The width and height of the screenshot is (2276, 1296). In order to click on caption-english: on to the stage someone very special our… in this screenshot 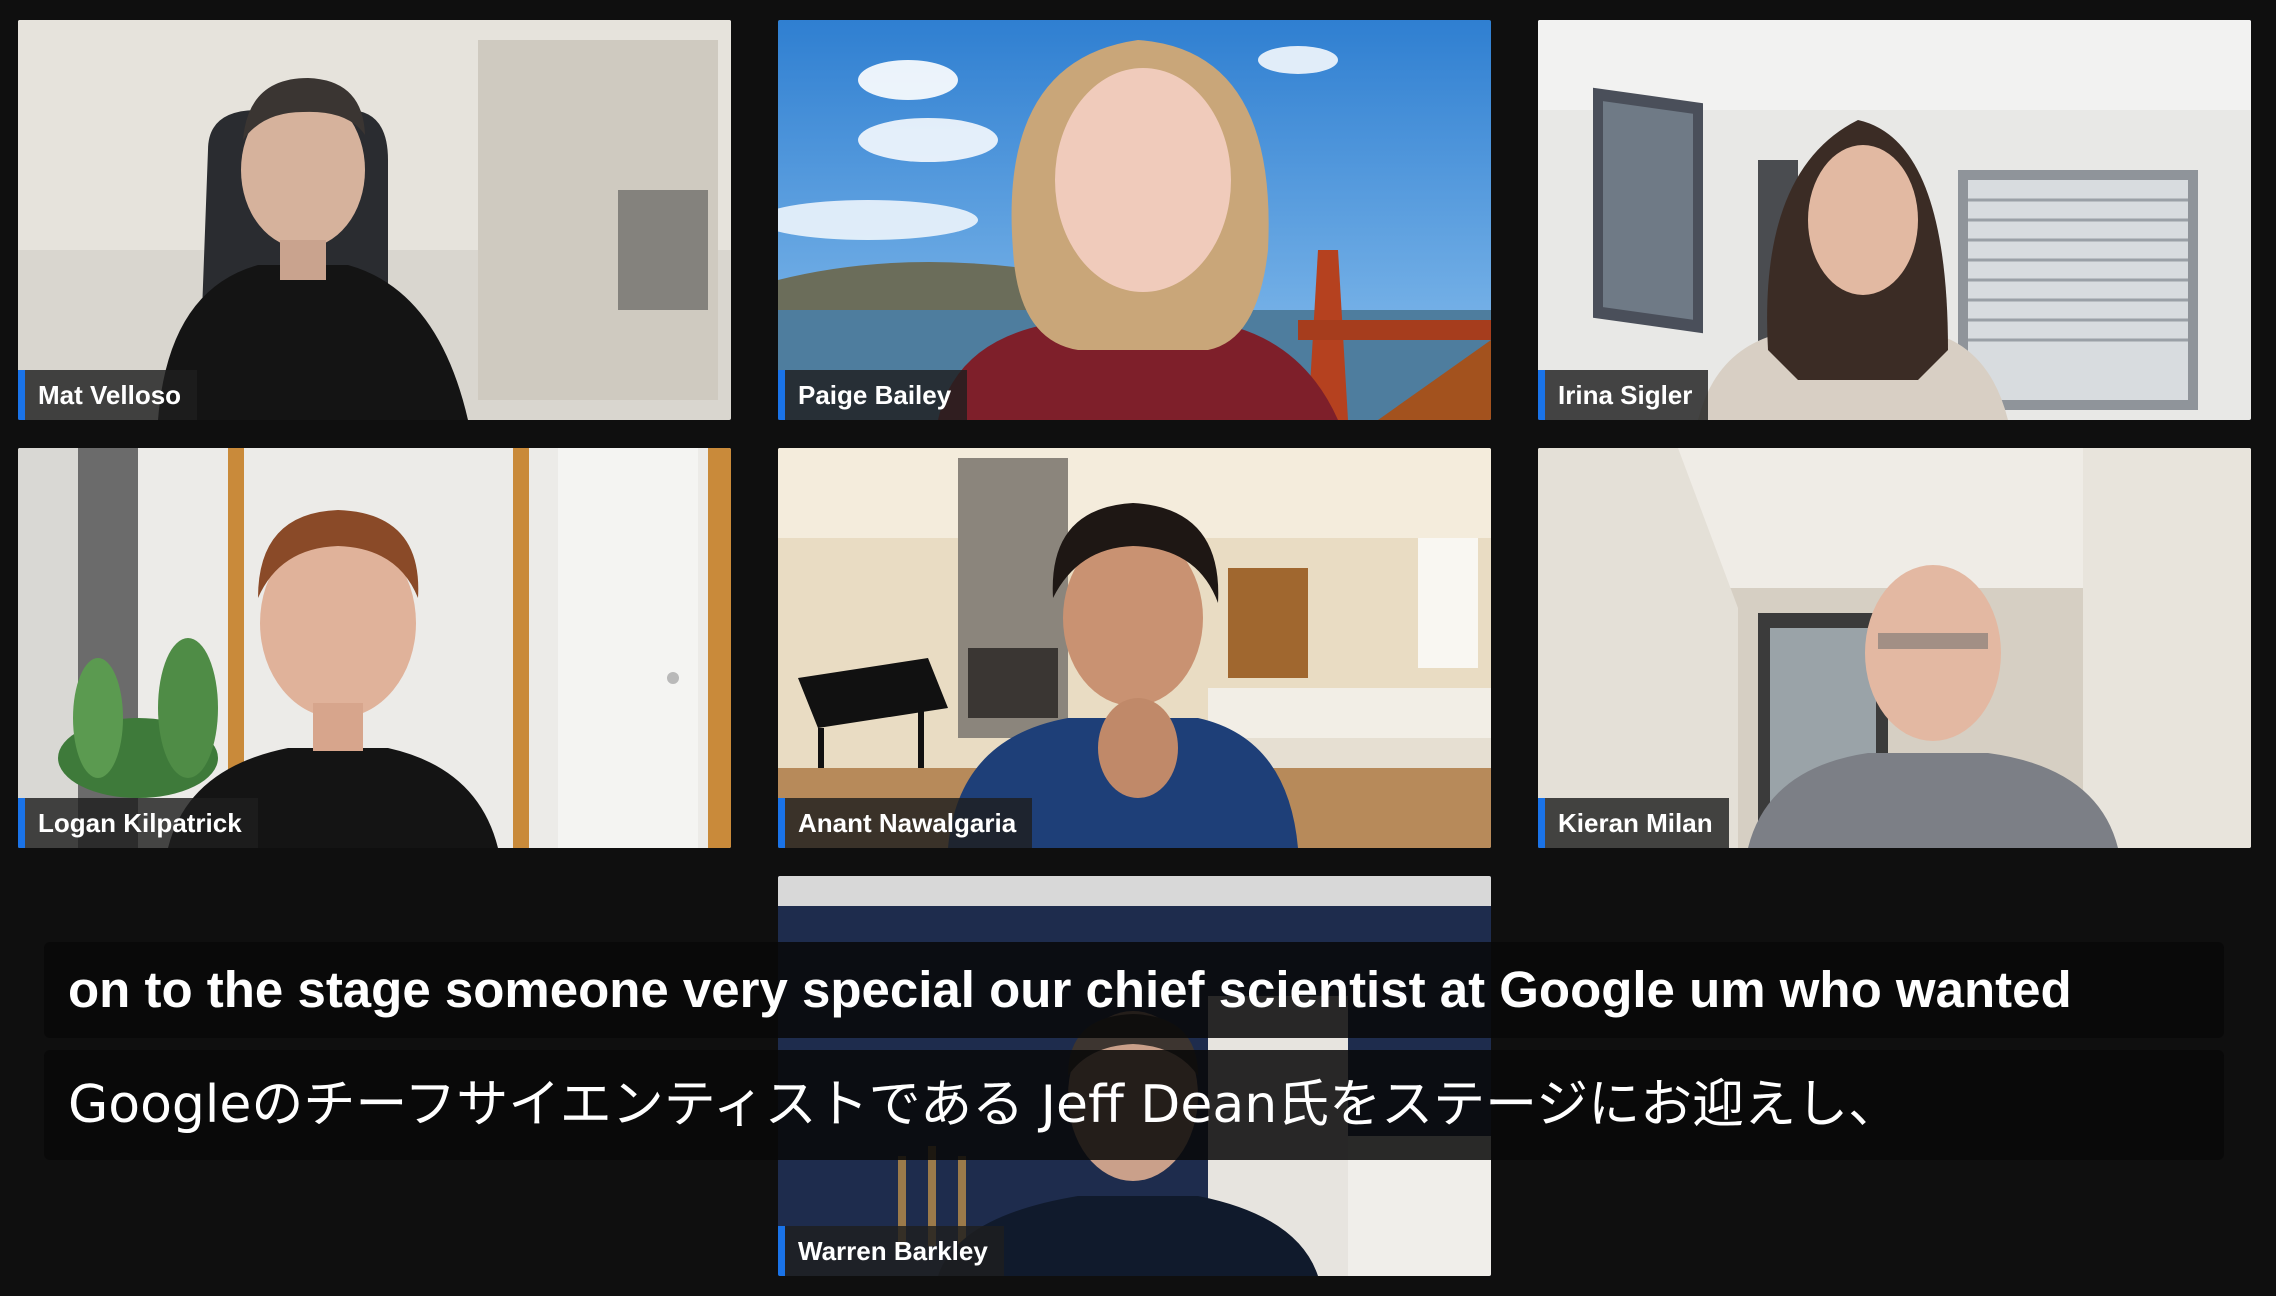, I will do `click(1134, 990)`.